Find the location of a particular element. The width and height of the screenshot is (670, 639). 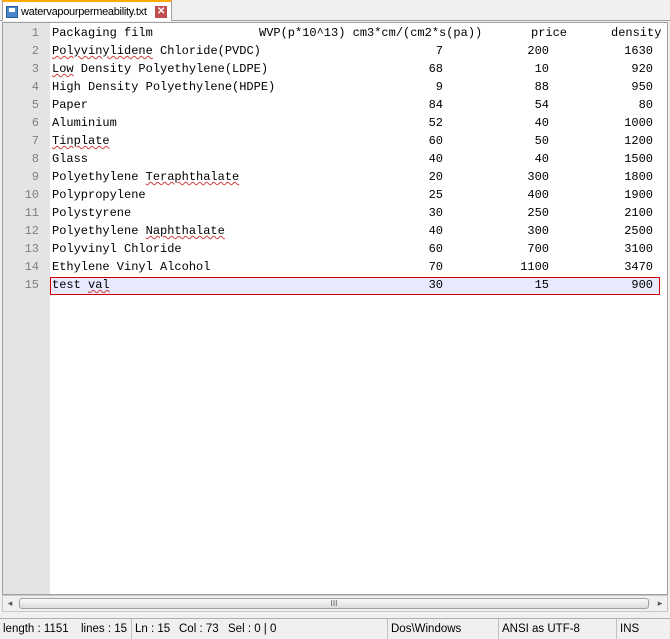

row-wvp: 52 is located at coordinates (435, 123).